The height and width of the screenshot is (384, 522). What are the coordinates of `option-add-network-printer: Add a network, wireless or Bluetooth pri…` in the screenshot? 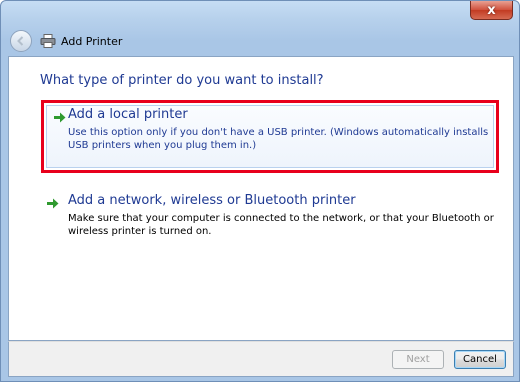 It's located at (270, 219).